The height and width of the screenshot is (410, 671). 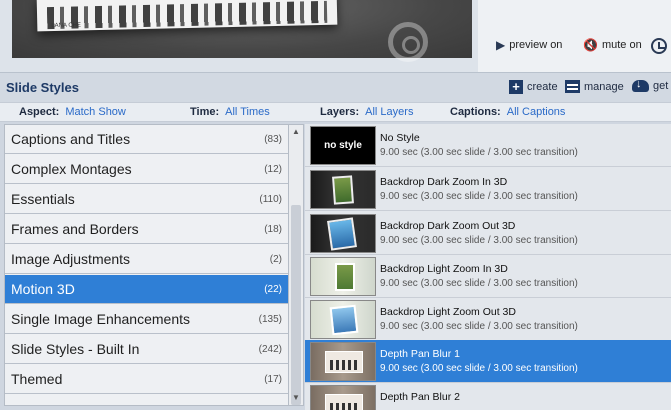 I want to click on category-count: (17), so click(x=273, y=379).